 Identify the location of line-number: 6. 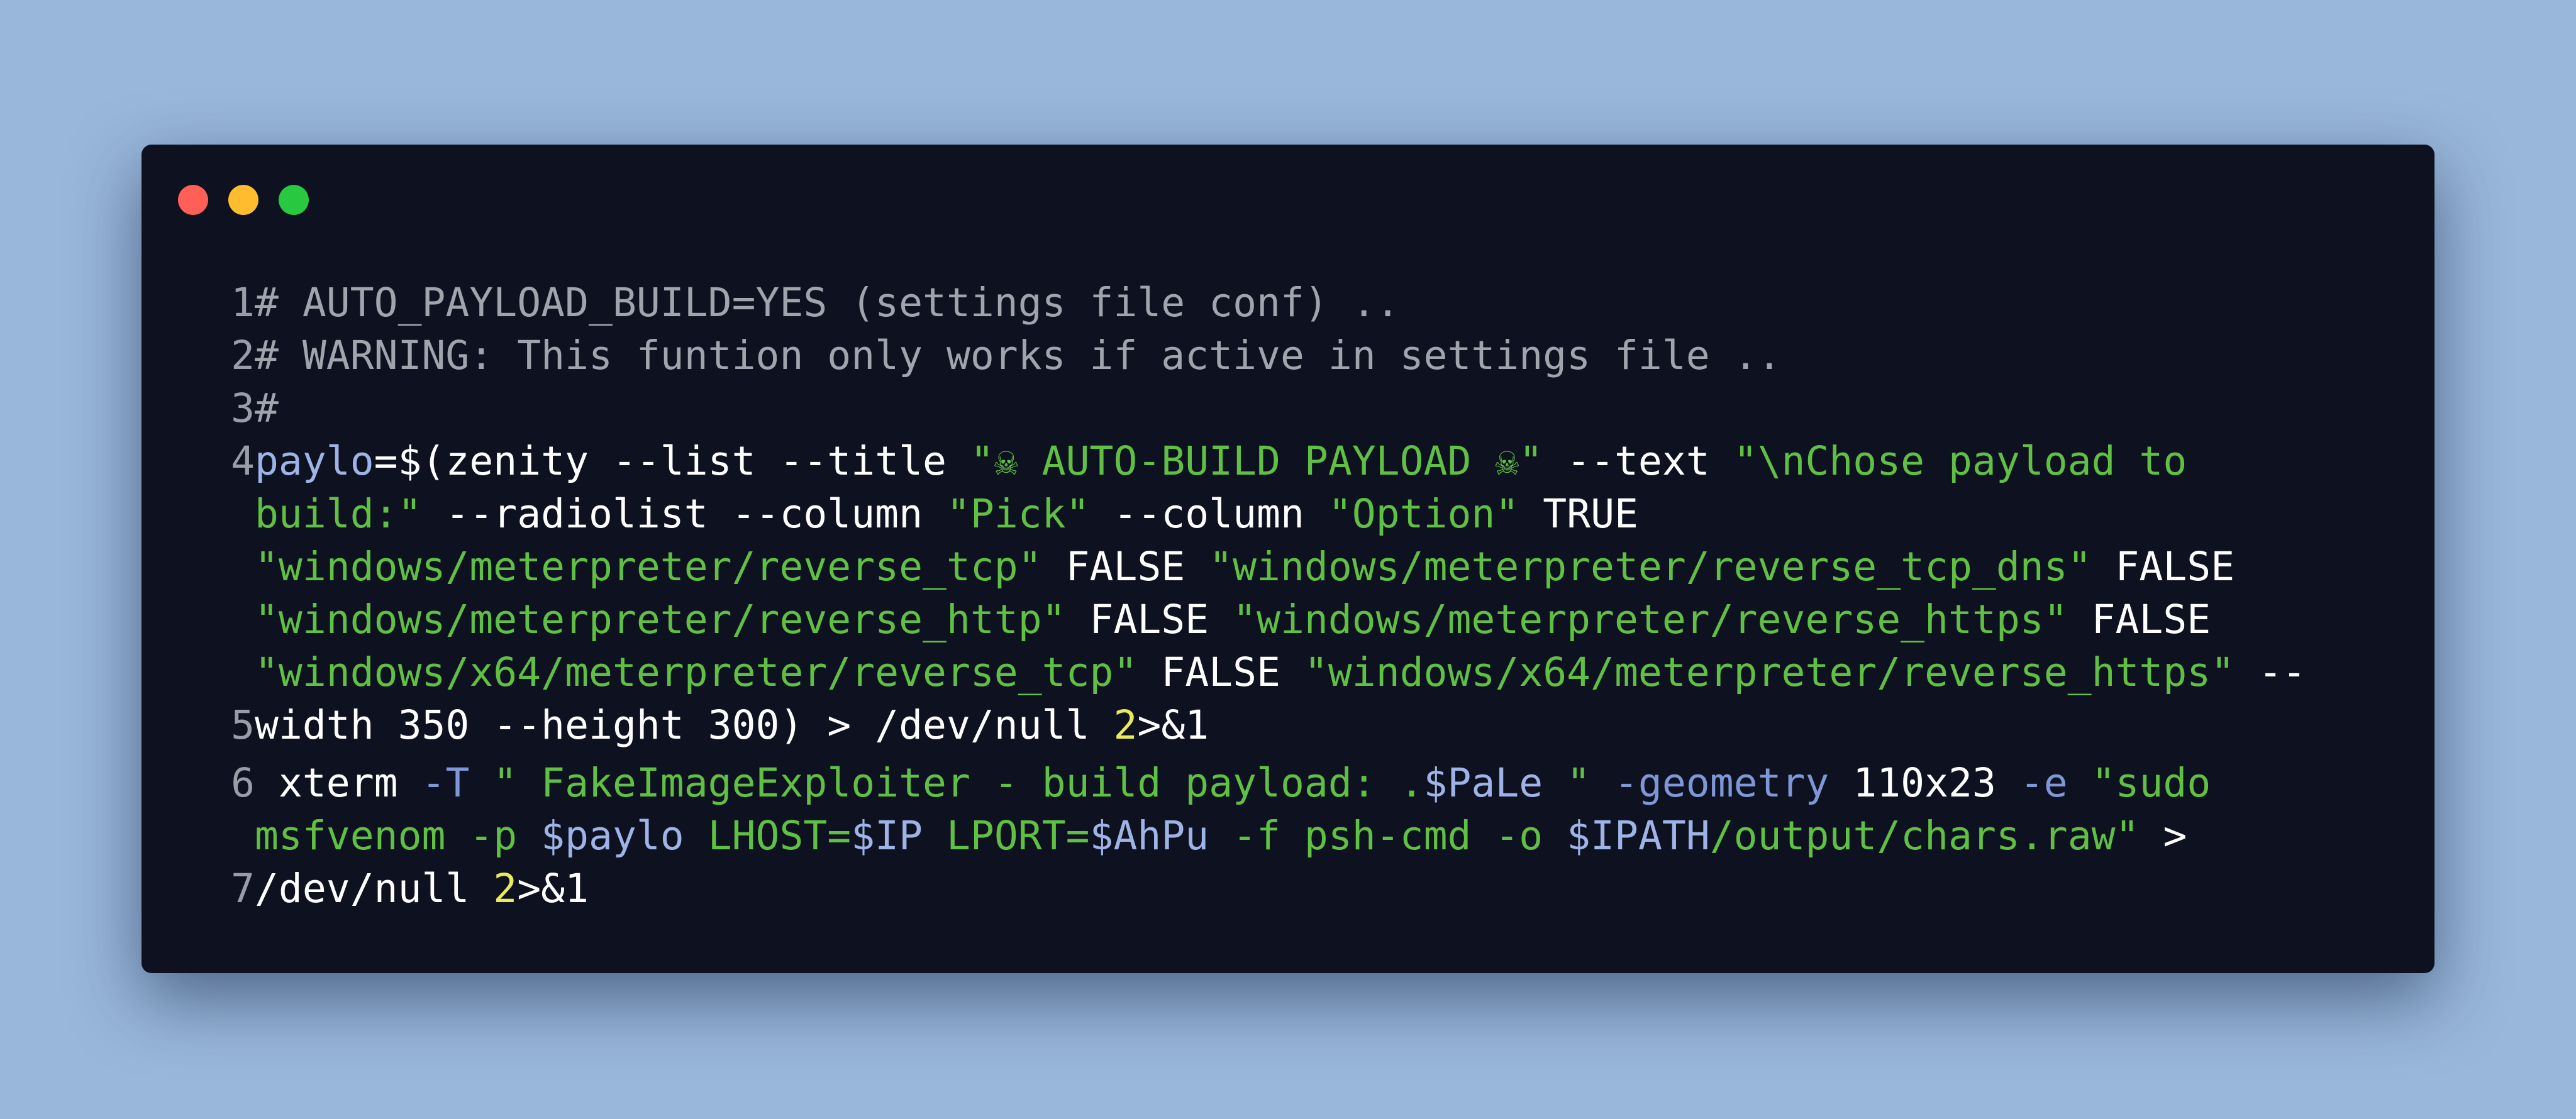
(243, 783).